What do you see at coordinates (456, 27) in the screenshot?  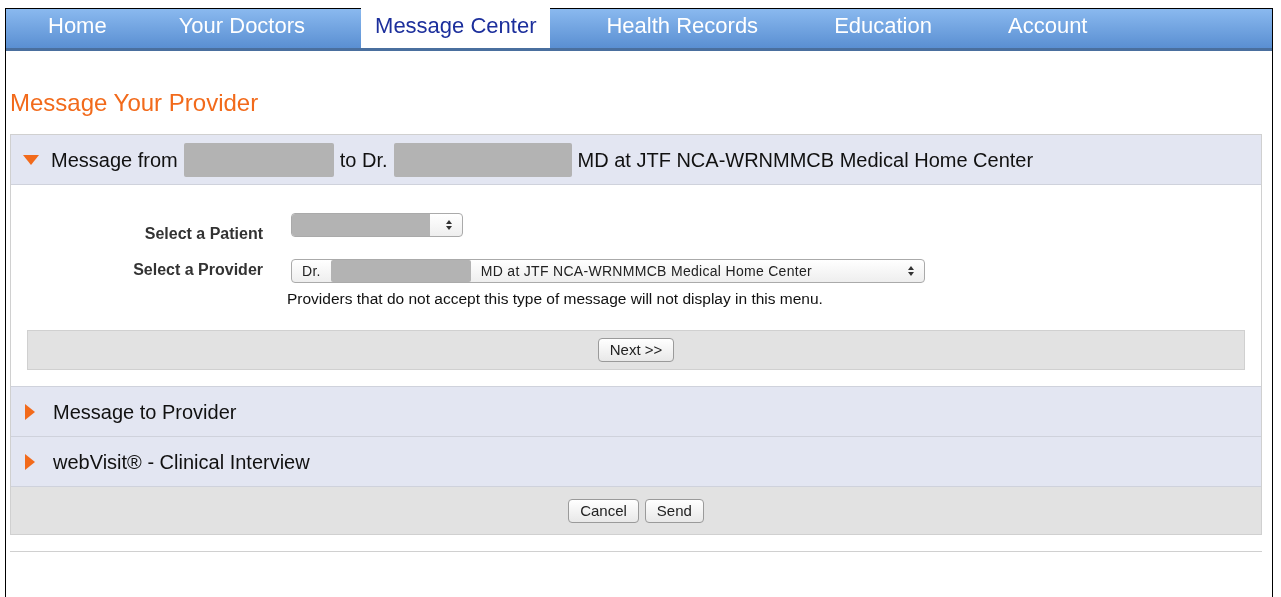 I see `nav-tab: Message Center` at bounding box center [456, 27].